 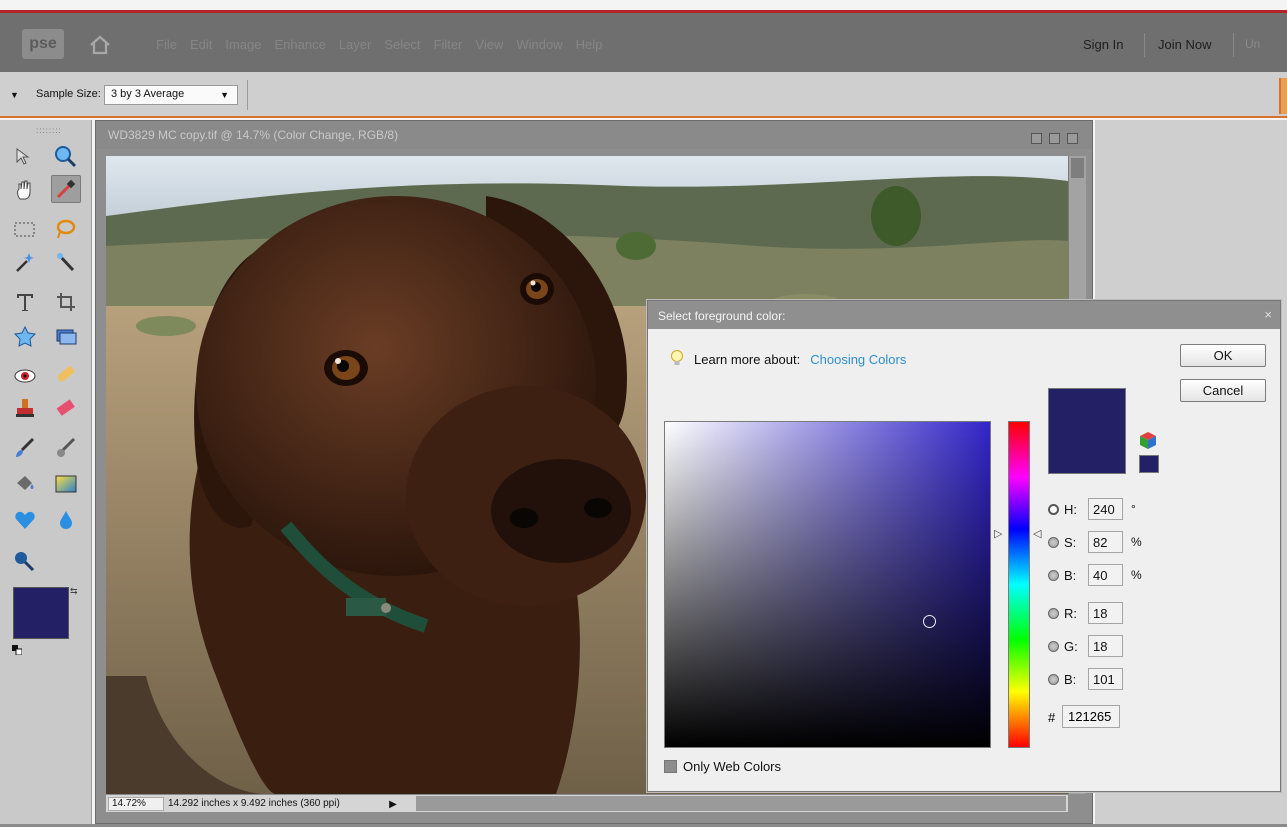 I want to click on sponge-tool-icon, so click(x=25, y=562).